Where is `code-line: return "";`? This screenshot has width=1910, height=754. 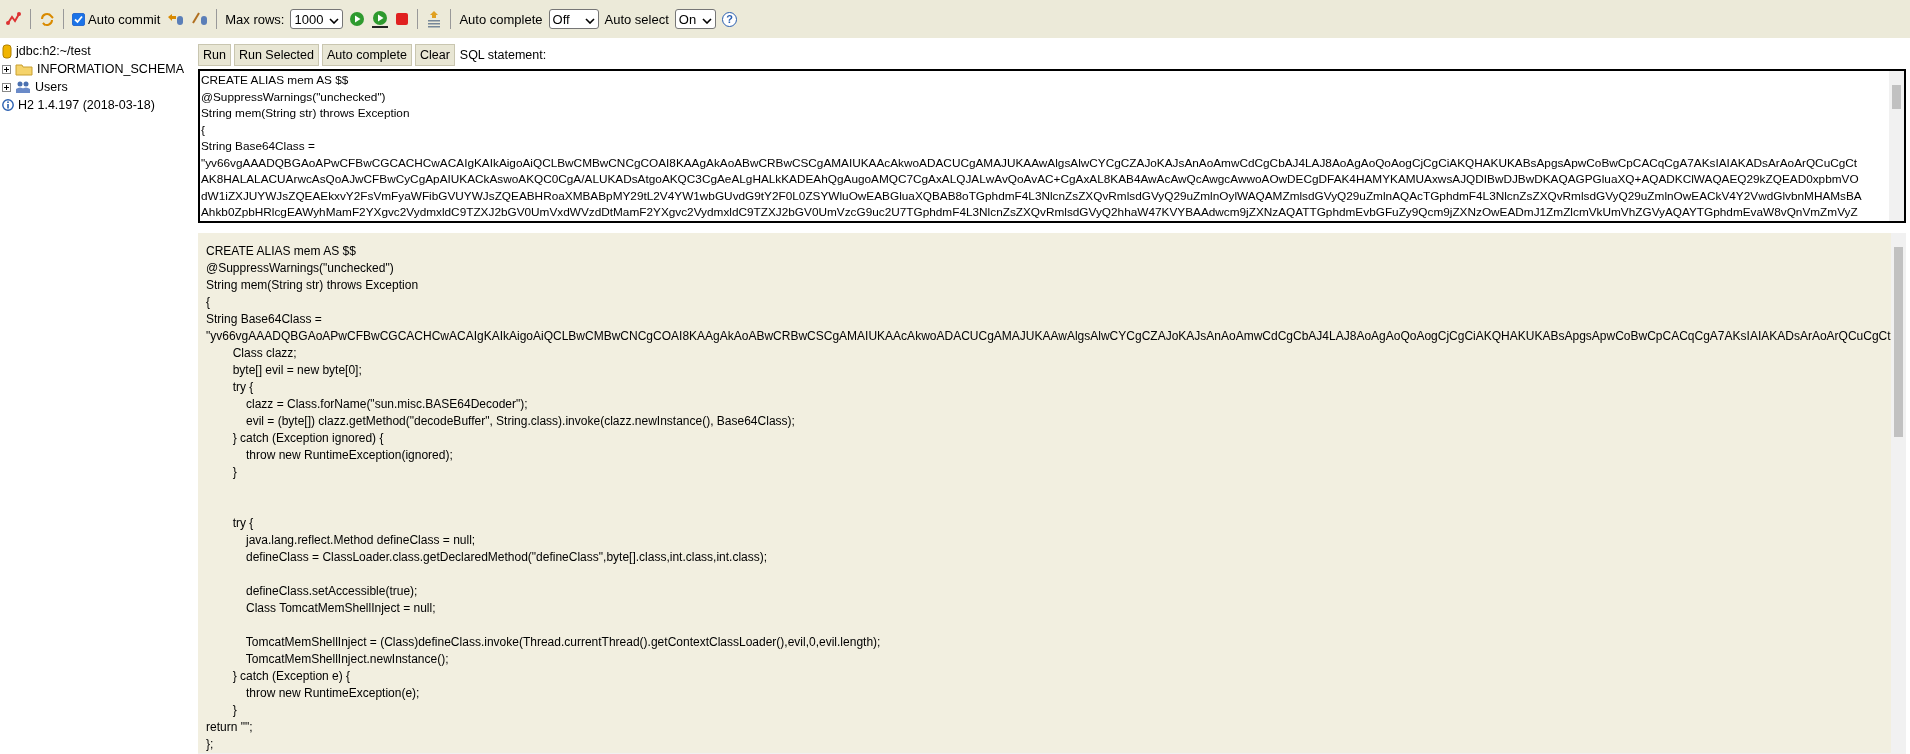 code-line: return ""; is located at coordinates (230, 727).